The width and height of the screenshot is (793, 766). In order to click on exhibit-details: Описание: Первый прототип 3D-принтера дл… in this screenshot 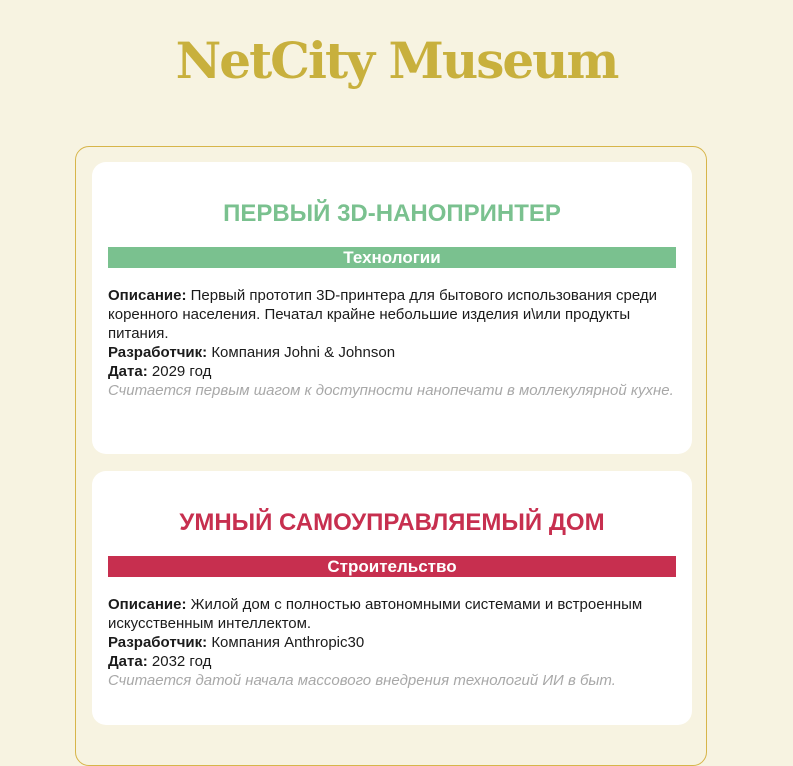, I will do `click(392, 343)`.